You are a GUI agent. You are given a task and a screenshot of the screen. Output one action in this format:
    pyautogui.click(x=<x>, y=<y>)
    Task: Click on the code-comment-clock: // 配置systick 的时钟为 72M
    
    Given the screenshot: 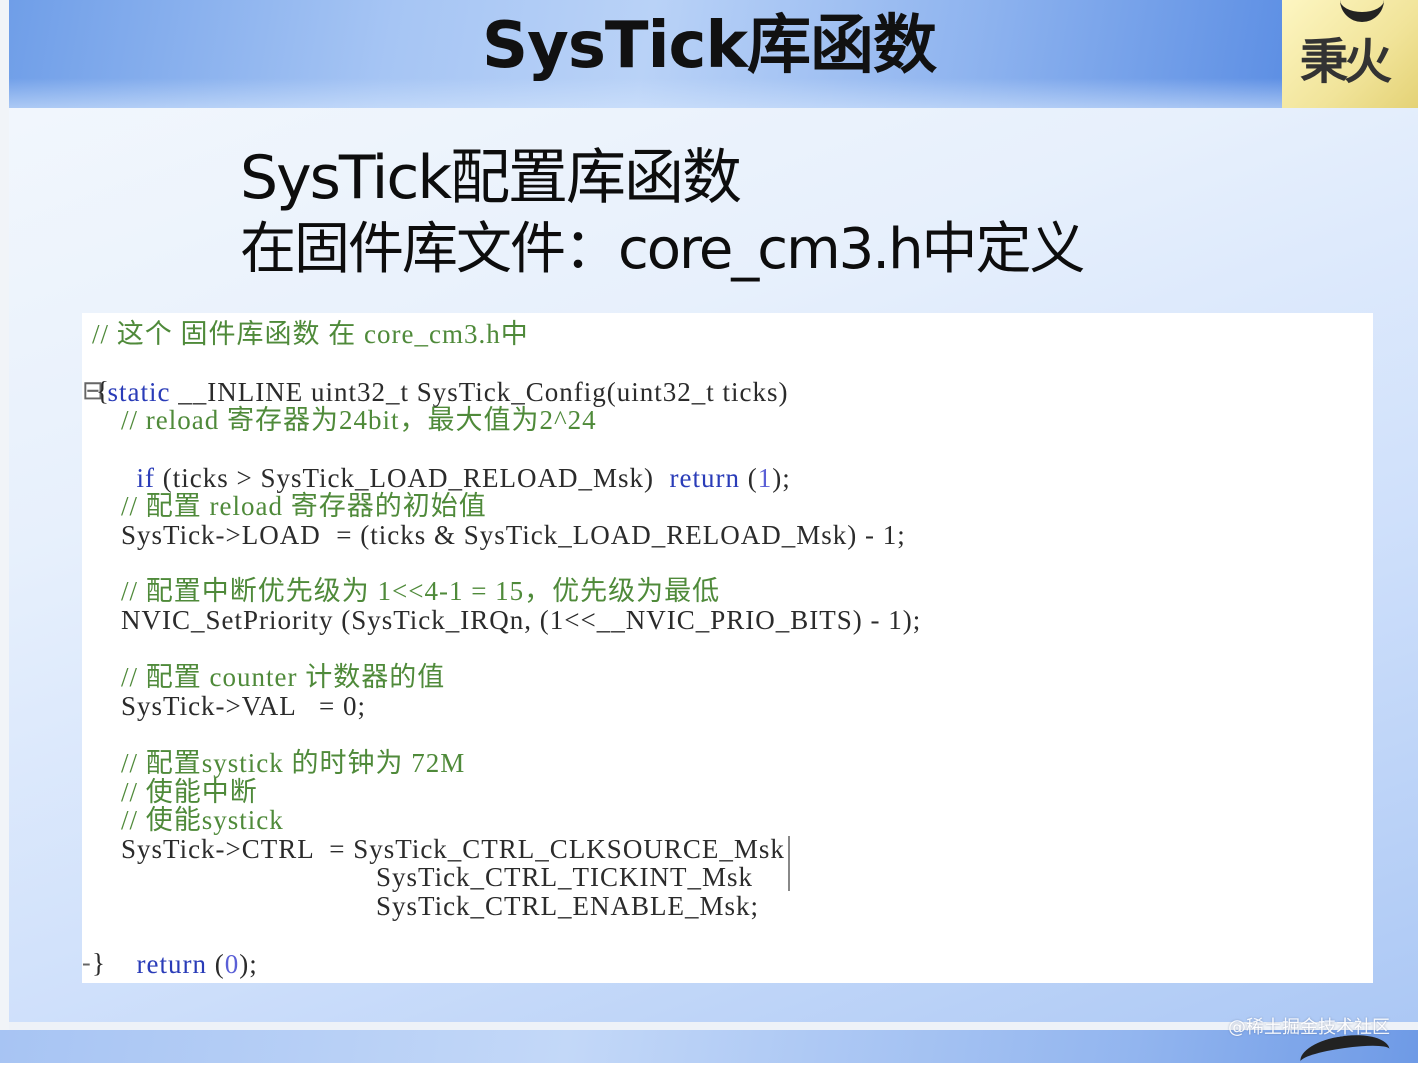 What is the action you would take?
    pyautogui.click(x=293, y=763)
    